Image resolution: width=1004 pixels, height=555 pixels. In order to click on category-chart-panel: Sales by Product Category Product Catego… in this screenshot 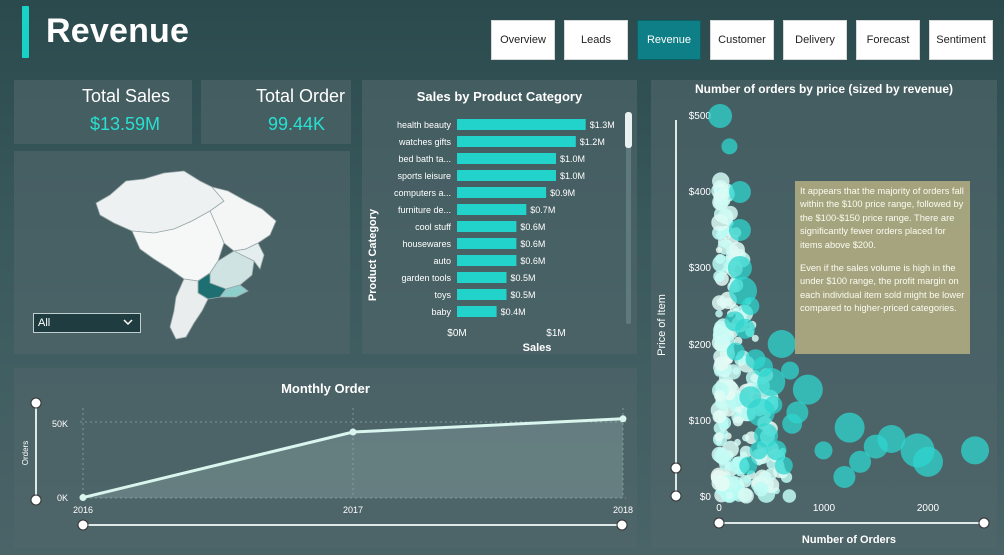, I will do `click(499, 217)`.